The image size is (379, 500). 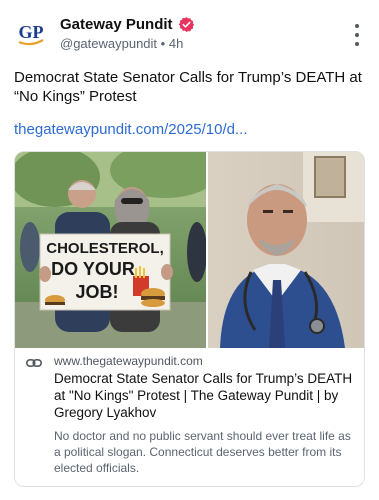 I want to click on more-vertical-icon, so click(x=357, y=35).